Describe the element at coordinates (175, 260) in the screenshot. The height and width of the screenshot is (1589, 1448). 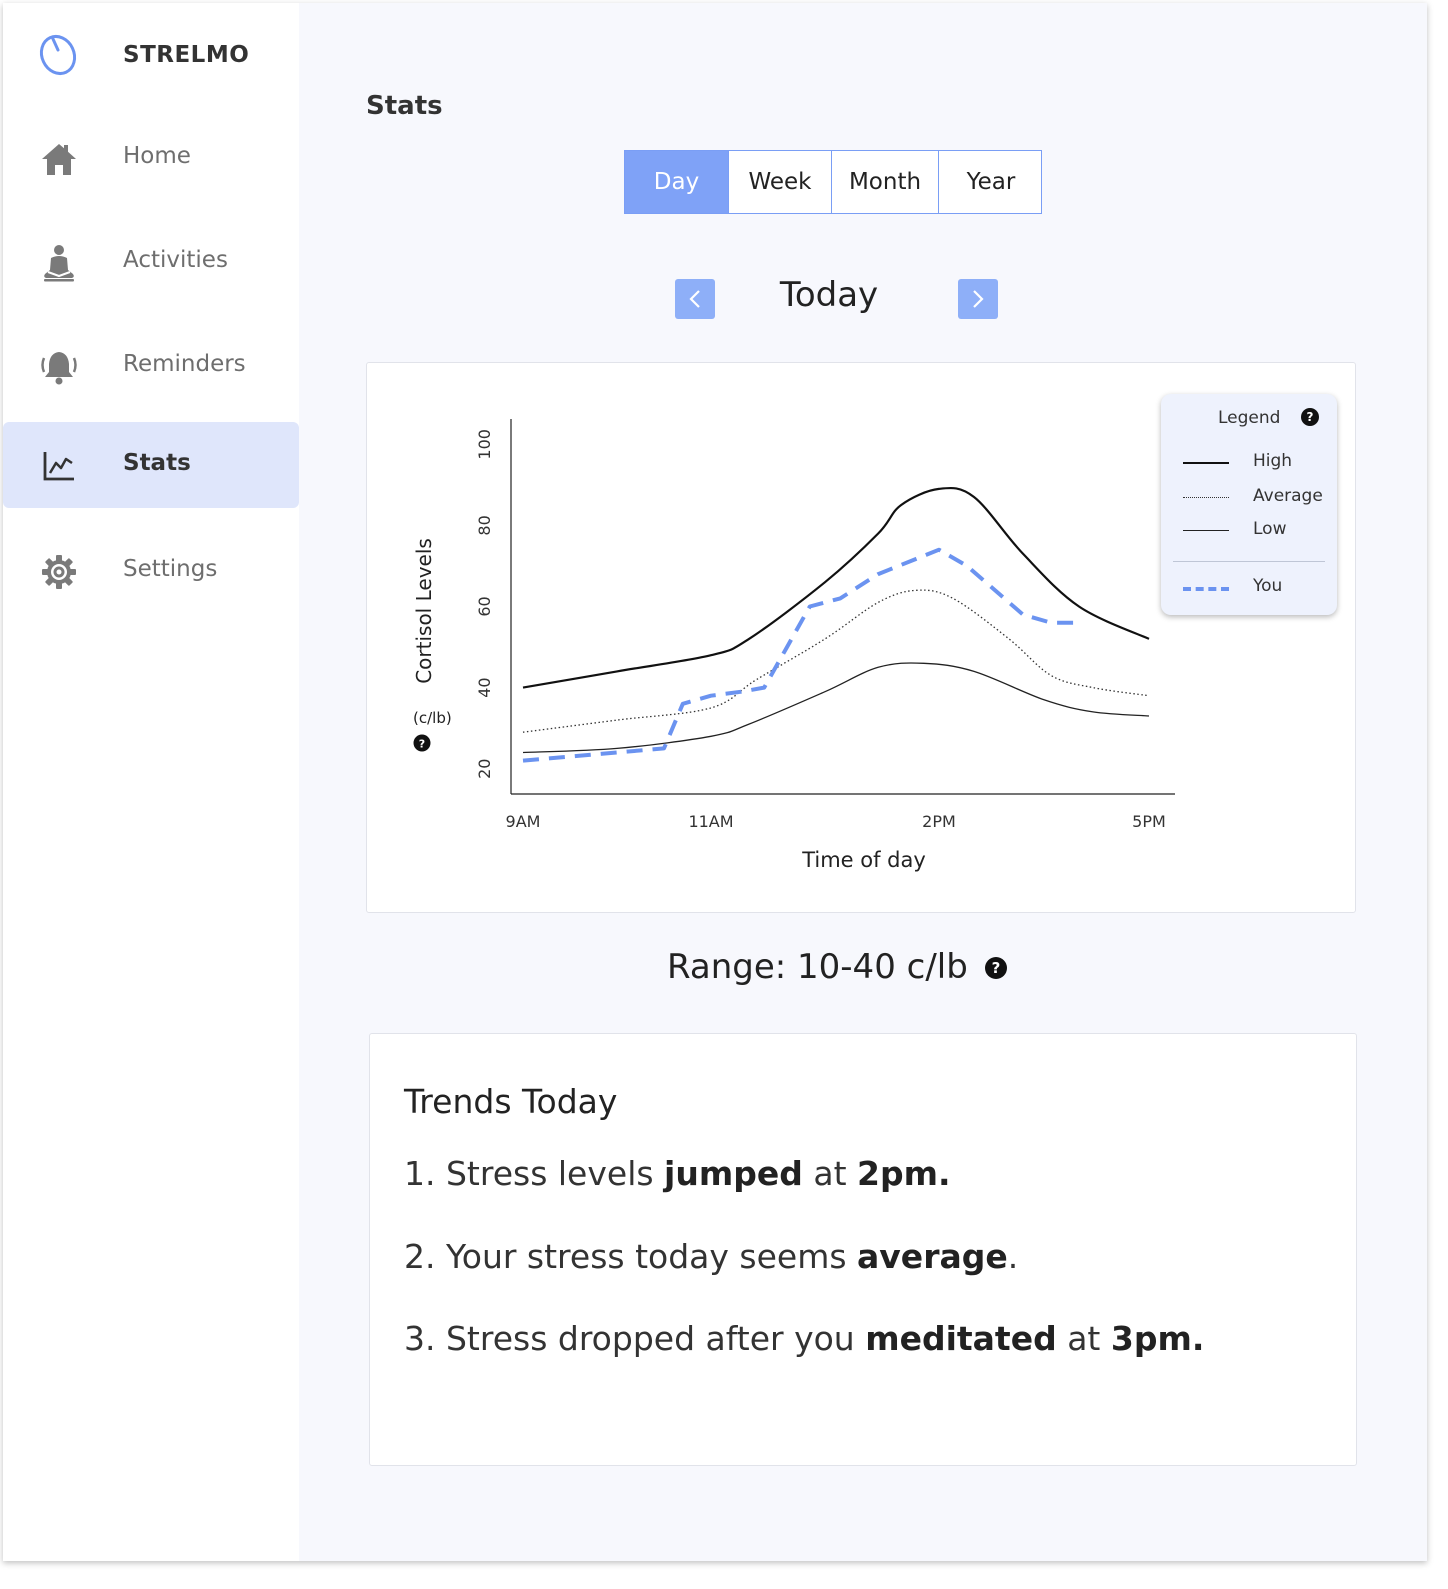
I see `sidebar-item-label: Activities` at that location.